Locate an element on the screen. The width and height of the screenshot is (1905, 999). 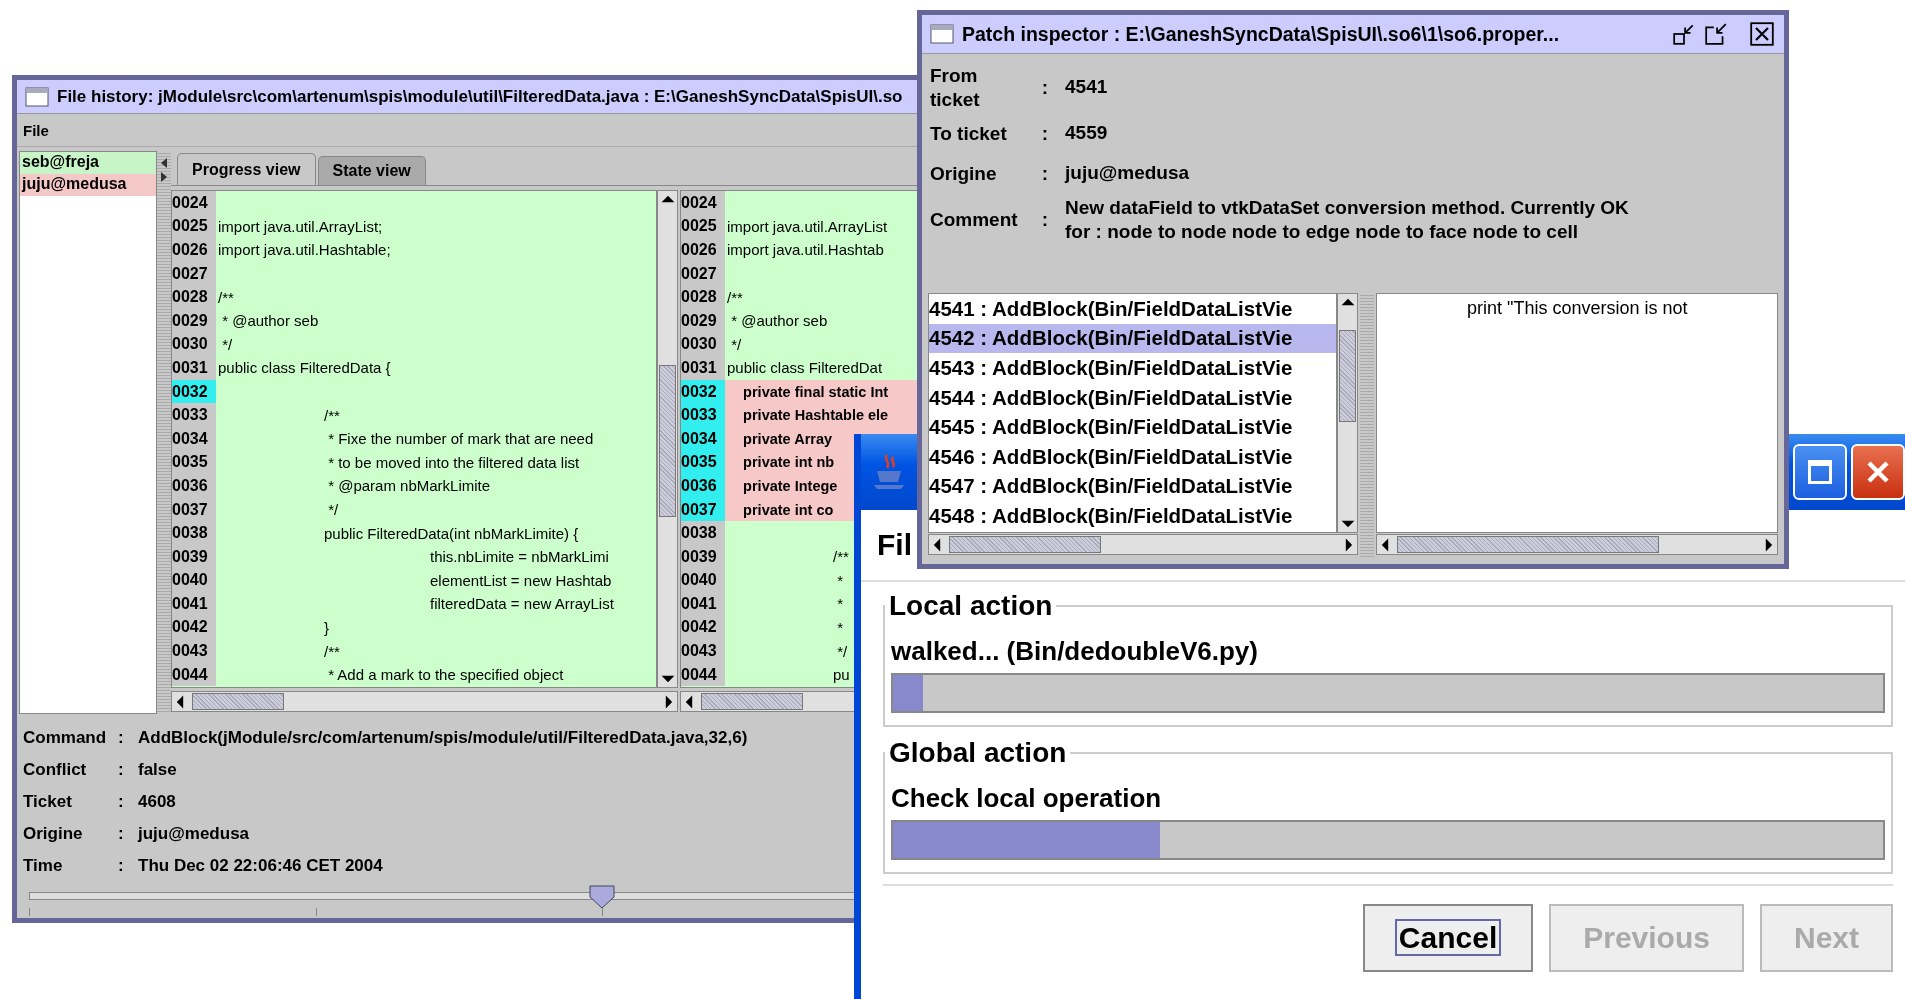
field-label: Command is located at coordinates (65, 738).